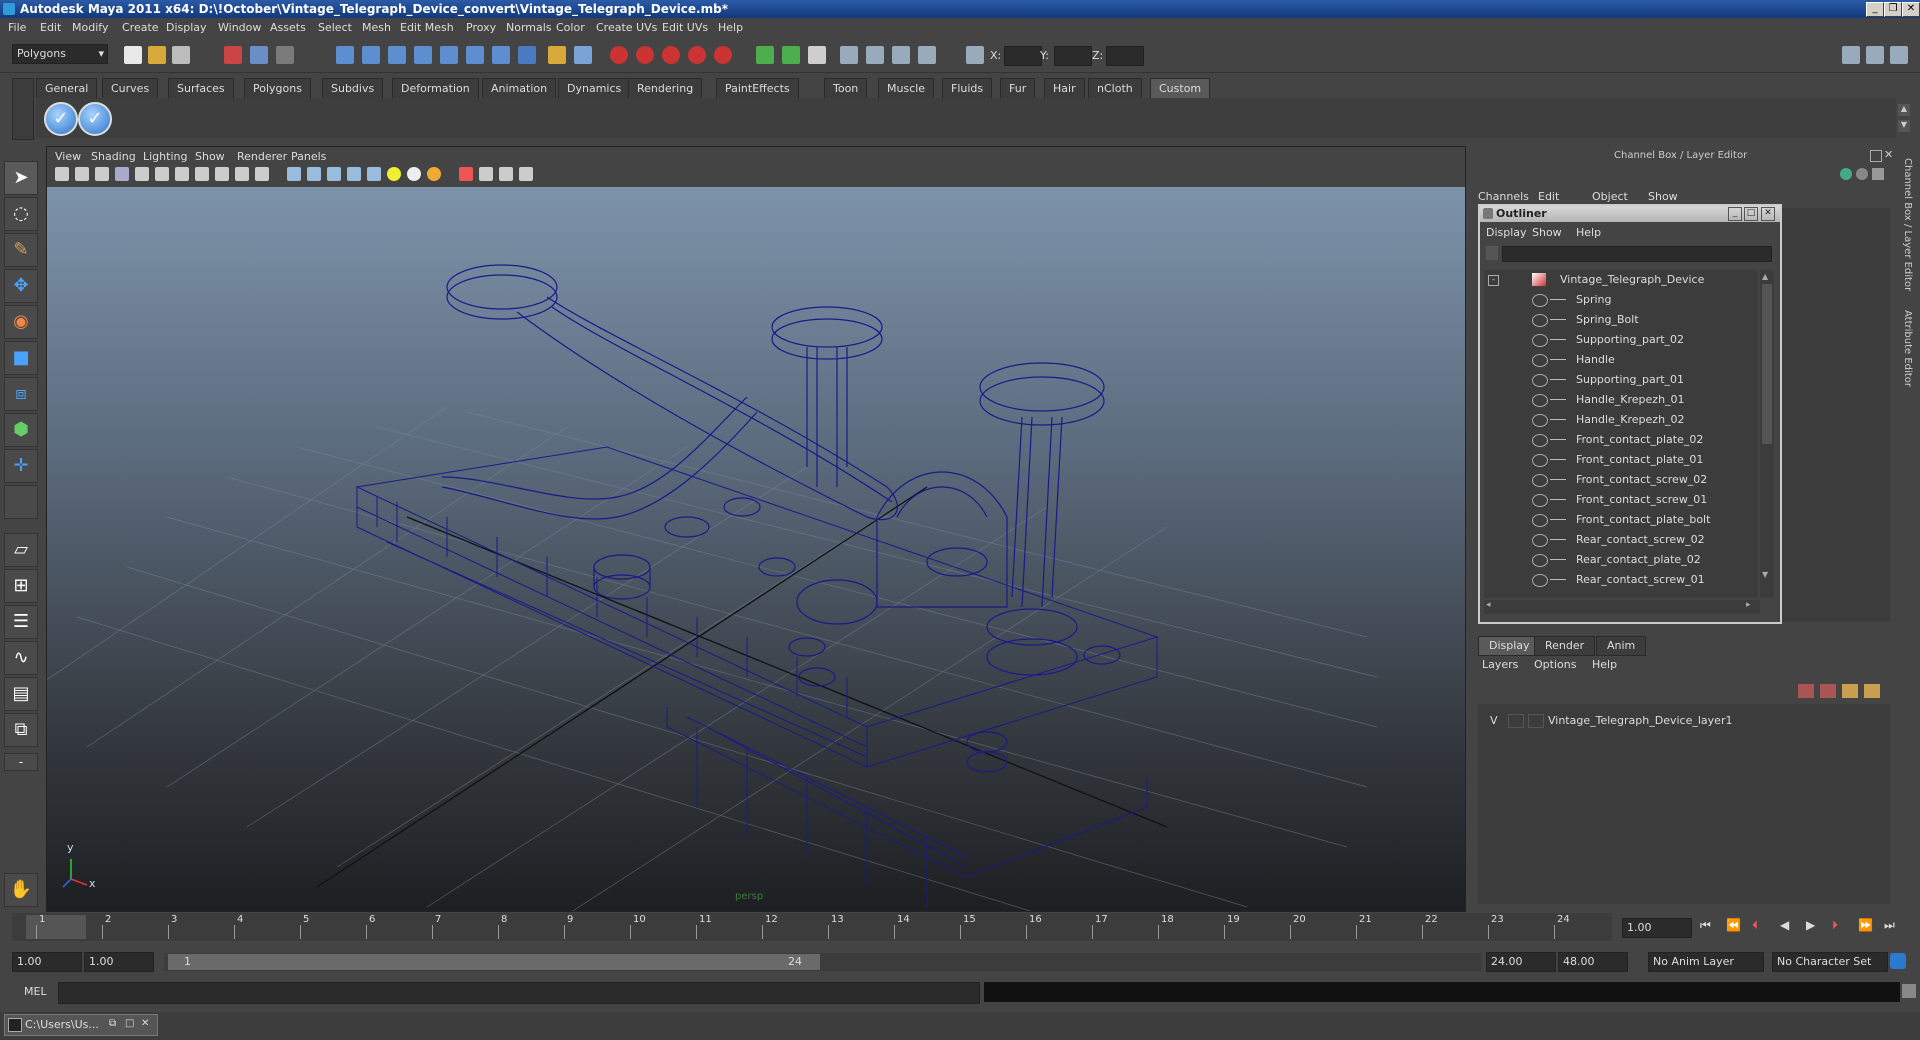  Describe the element at coordinates (1684, 721) in the screenshot. I see `layer-row: V Vintage_Telegraph_Device_layer1` at that location.